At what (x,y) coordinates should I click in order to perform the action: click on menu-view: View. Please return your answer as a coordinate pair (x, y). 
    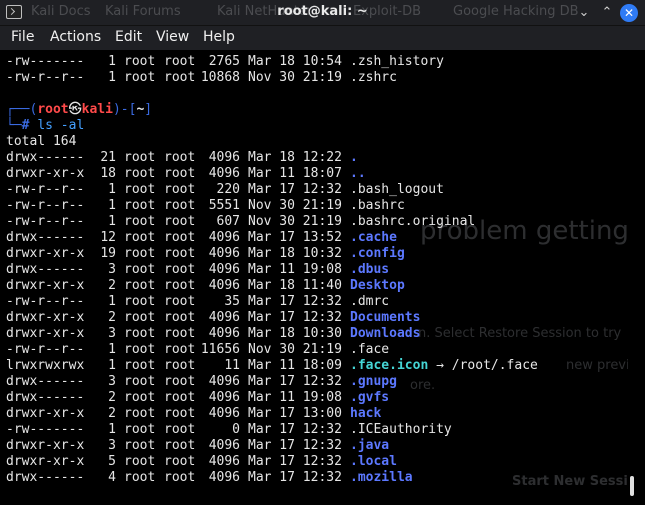
    Looking at the image, I should click on (172, 37).